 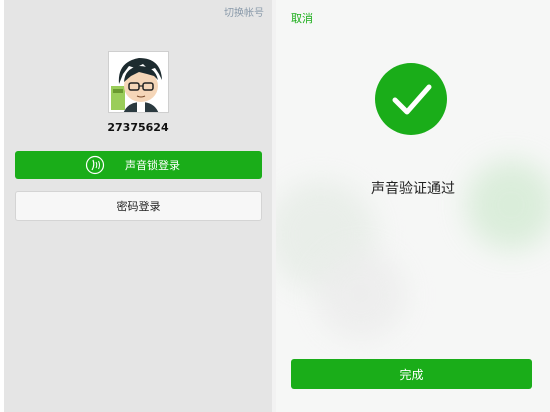 I want to click on password-login-label: 密码登录, so click(x=138, y=206).